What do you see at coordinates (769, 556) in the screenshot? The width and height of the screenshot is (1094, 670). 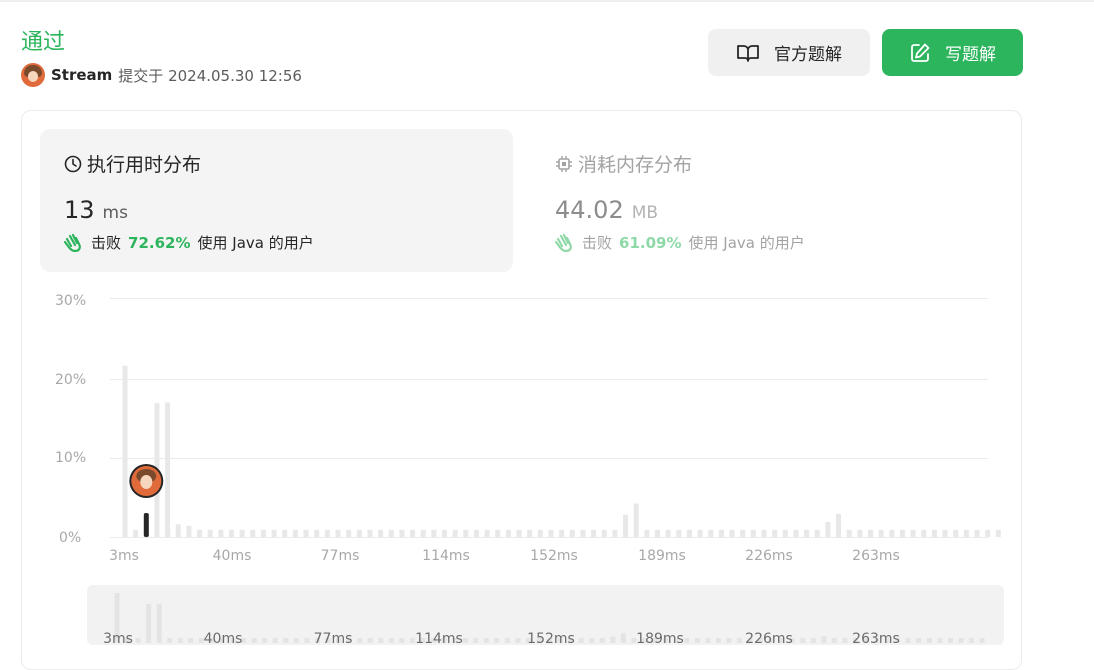 I see `x-tick-label: 226ms` at bounding box center [769, 556].